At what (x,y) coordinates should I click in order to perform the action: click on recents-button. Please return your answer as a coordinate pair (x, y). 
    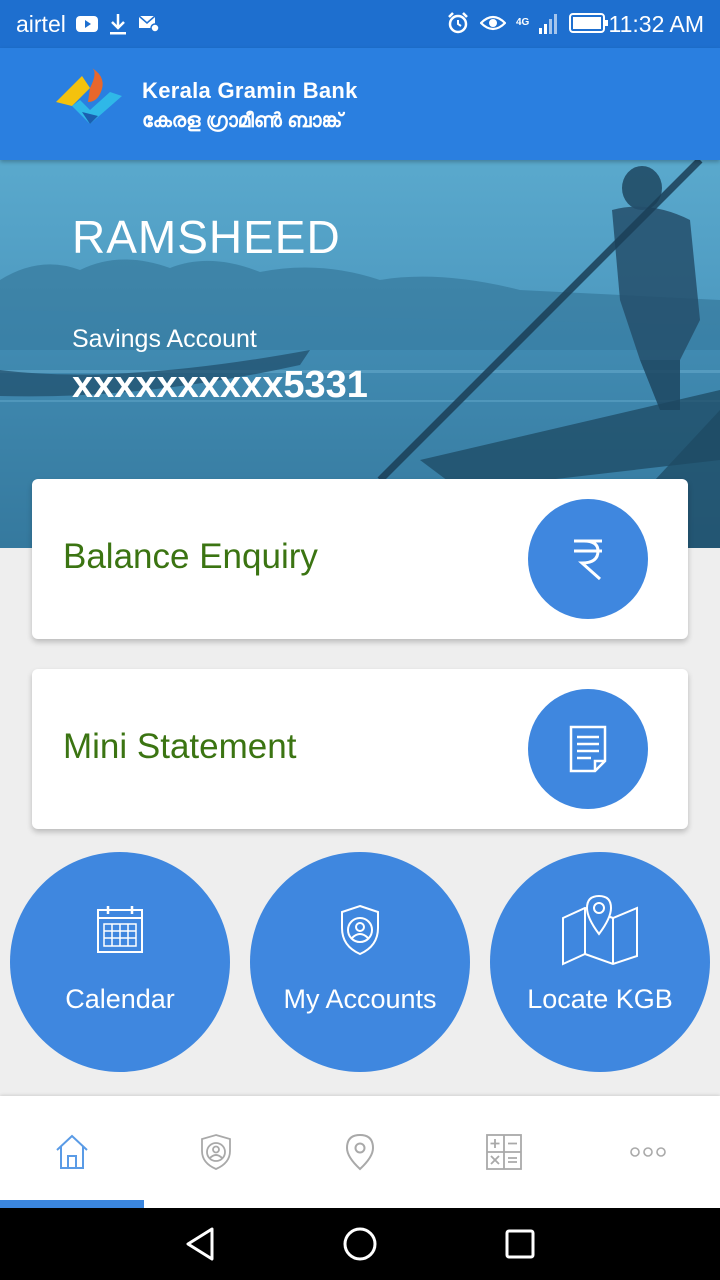
    Looking at the image, I should click on (520, 1244).